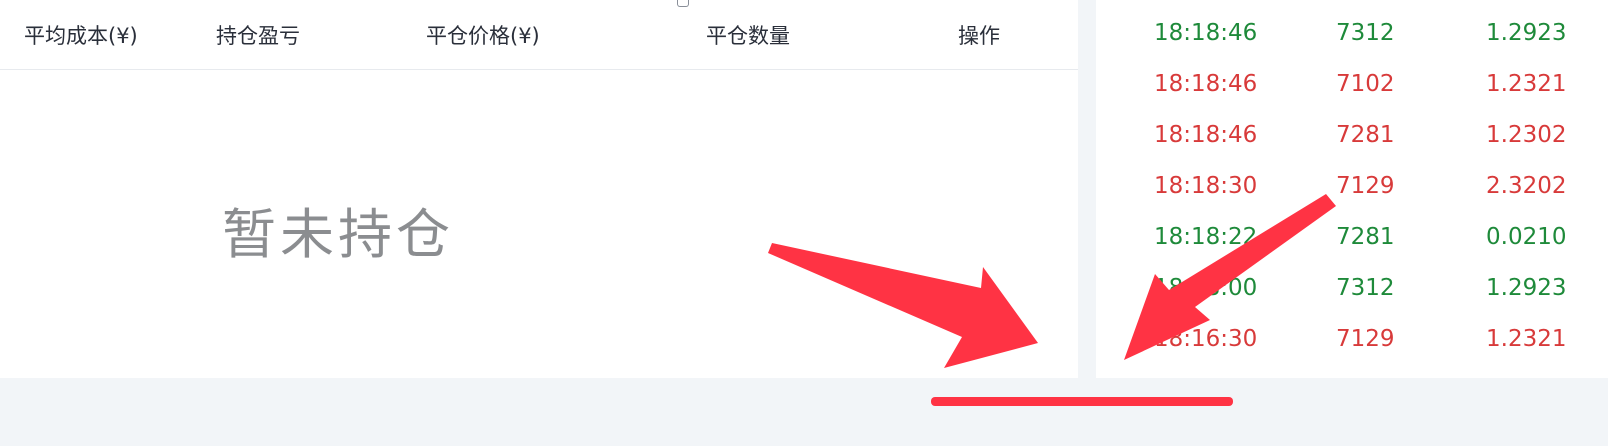 This screenshot has width=1608, height=446. I want to click on header-action: 操作, so click(979, 36).